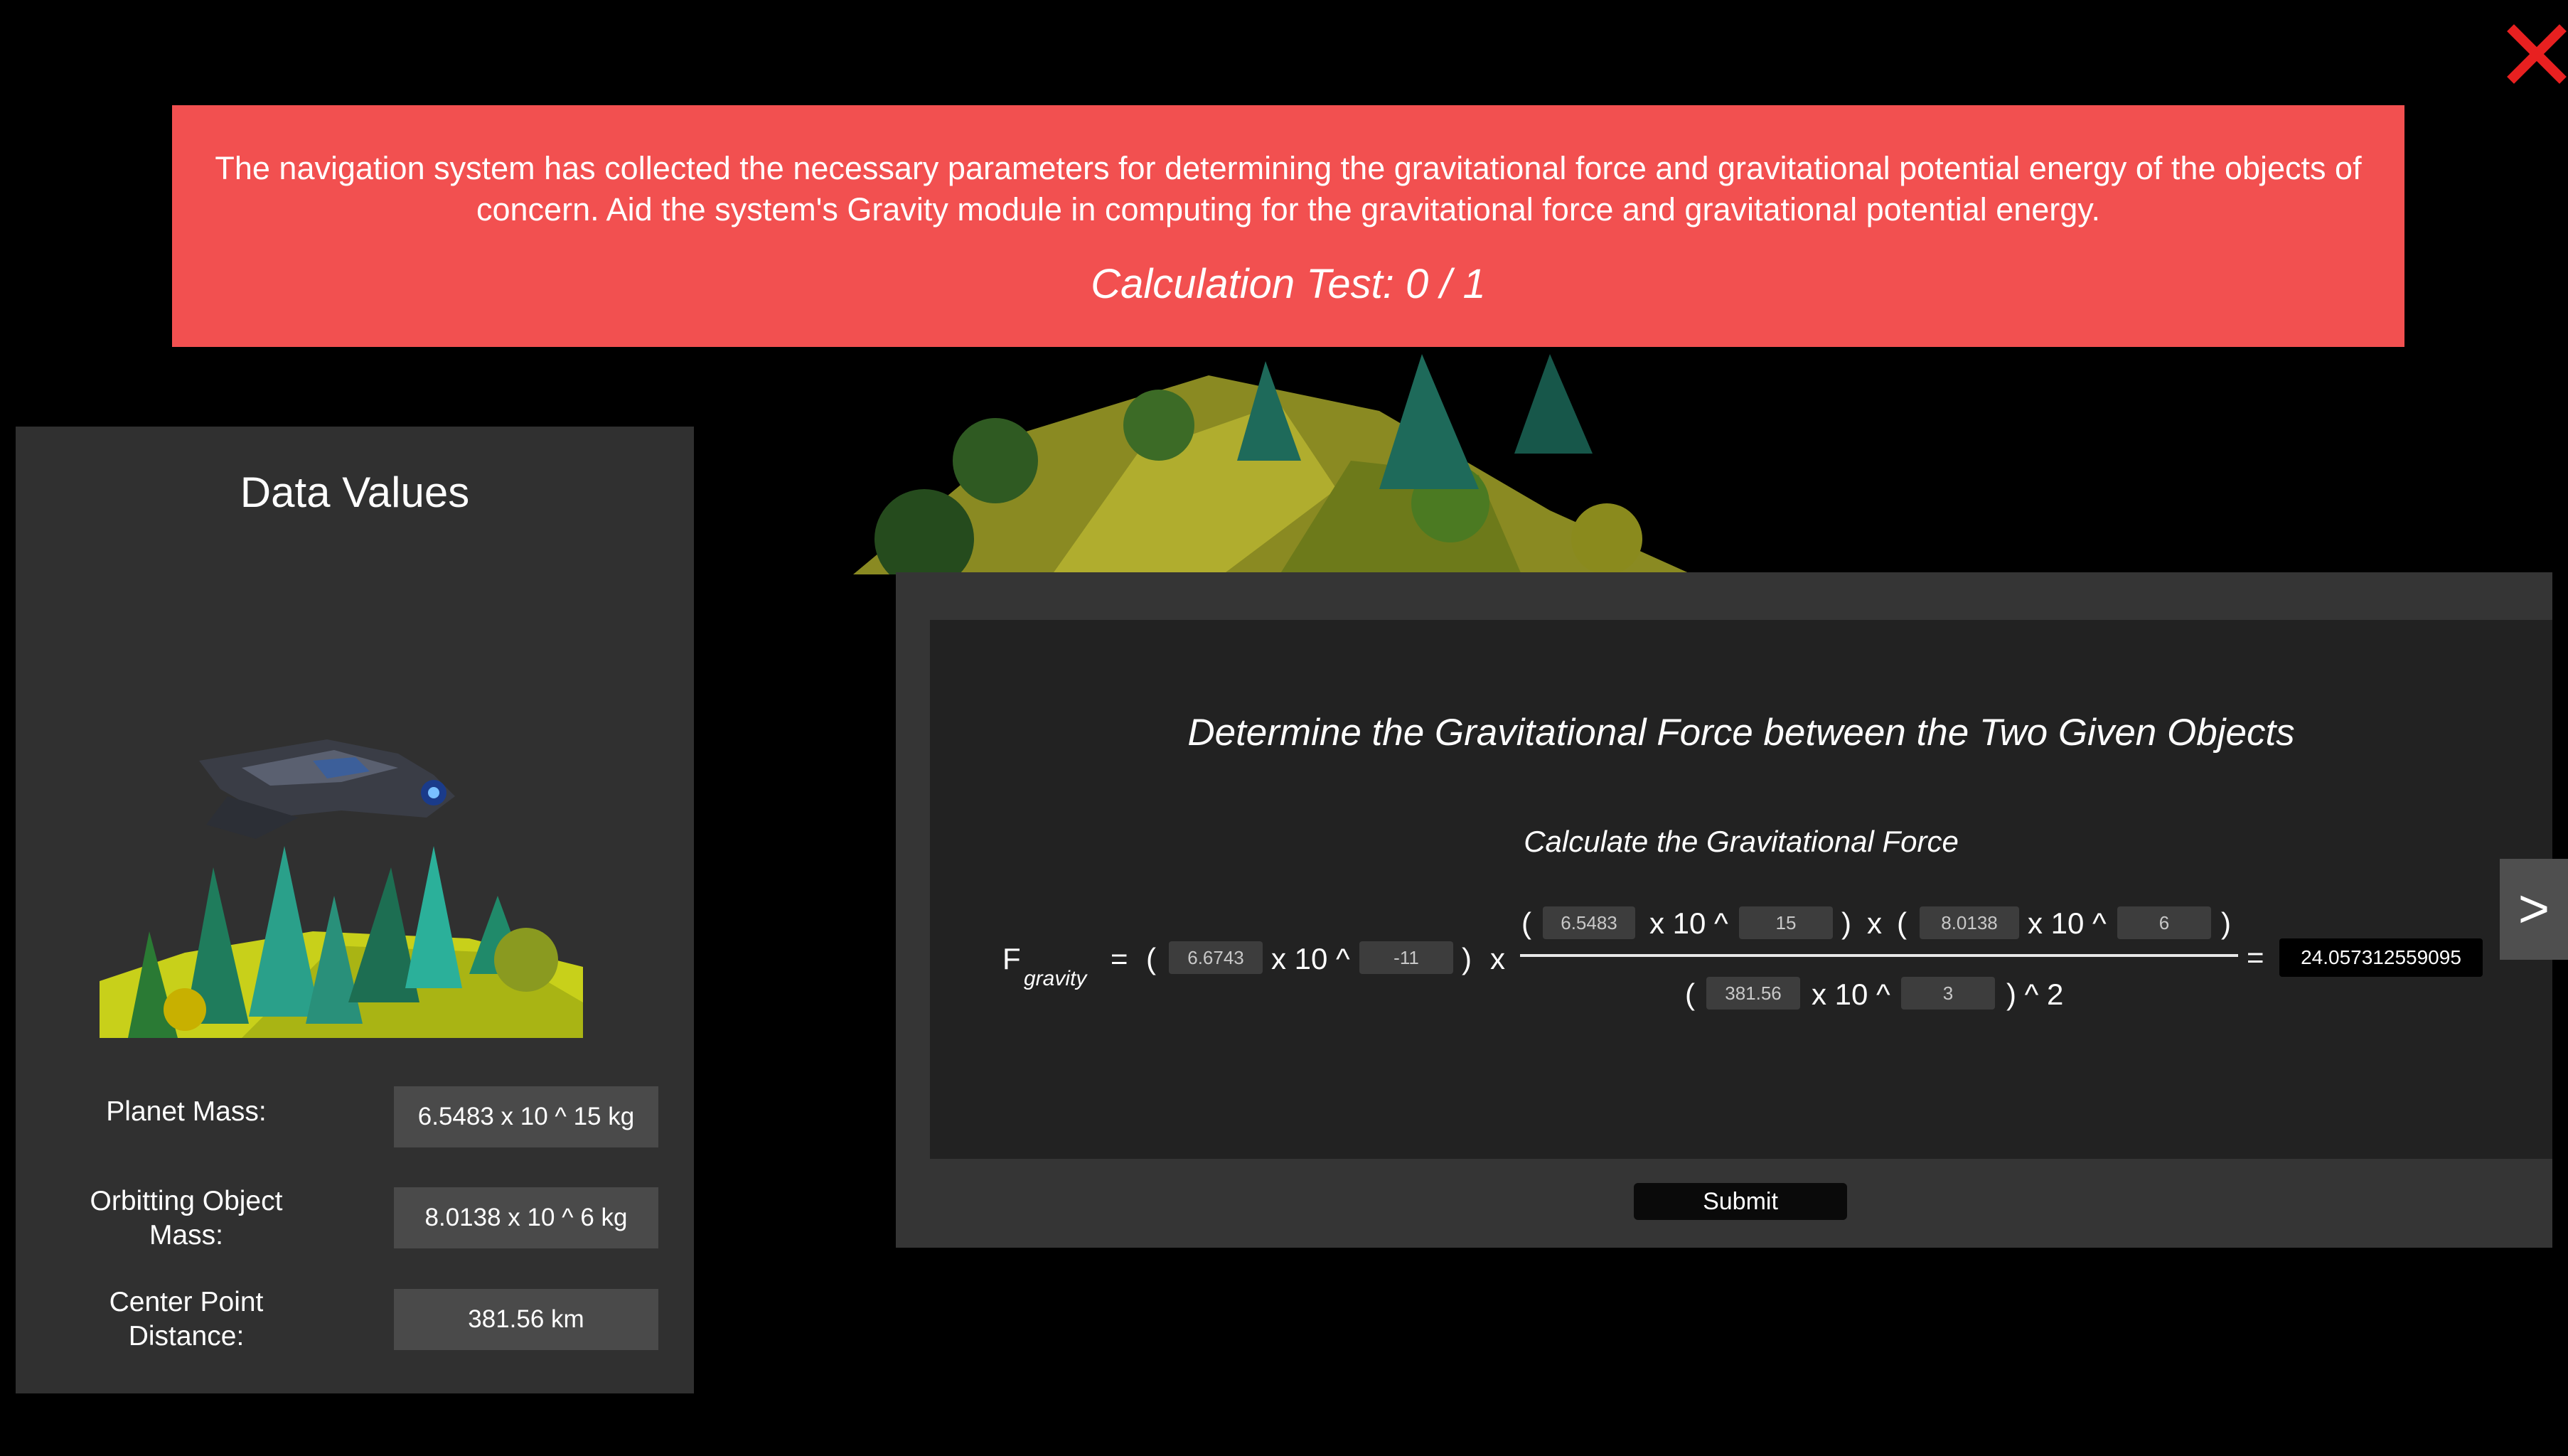  What do you see at coordinates (186, 1218) in the screenshot?
I see `orbit-mass-label: Orbitting Object Mass:` at bounding box center [186, 1218].